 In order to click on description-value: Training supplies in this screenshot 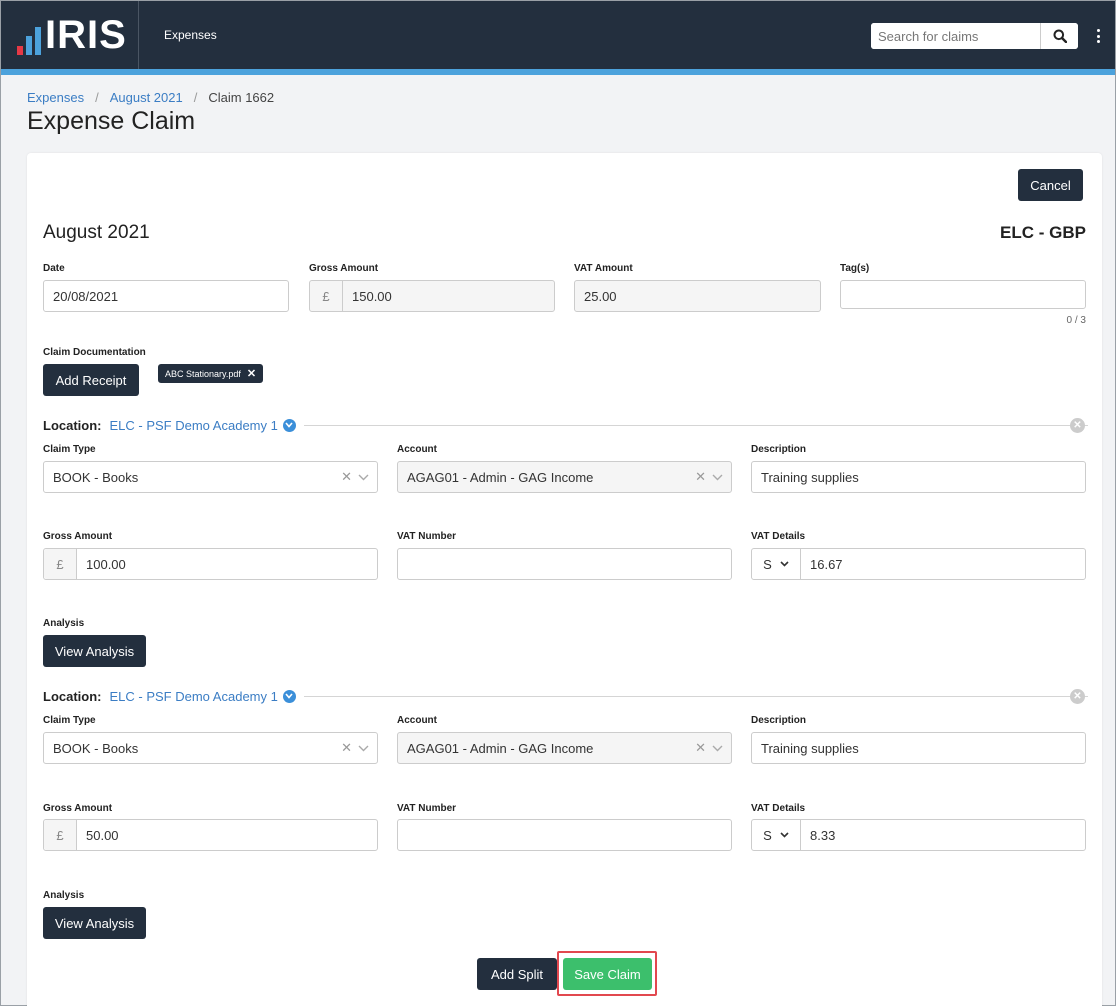, I will do `click(810, 748)`.